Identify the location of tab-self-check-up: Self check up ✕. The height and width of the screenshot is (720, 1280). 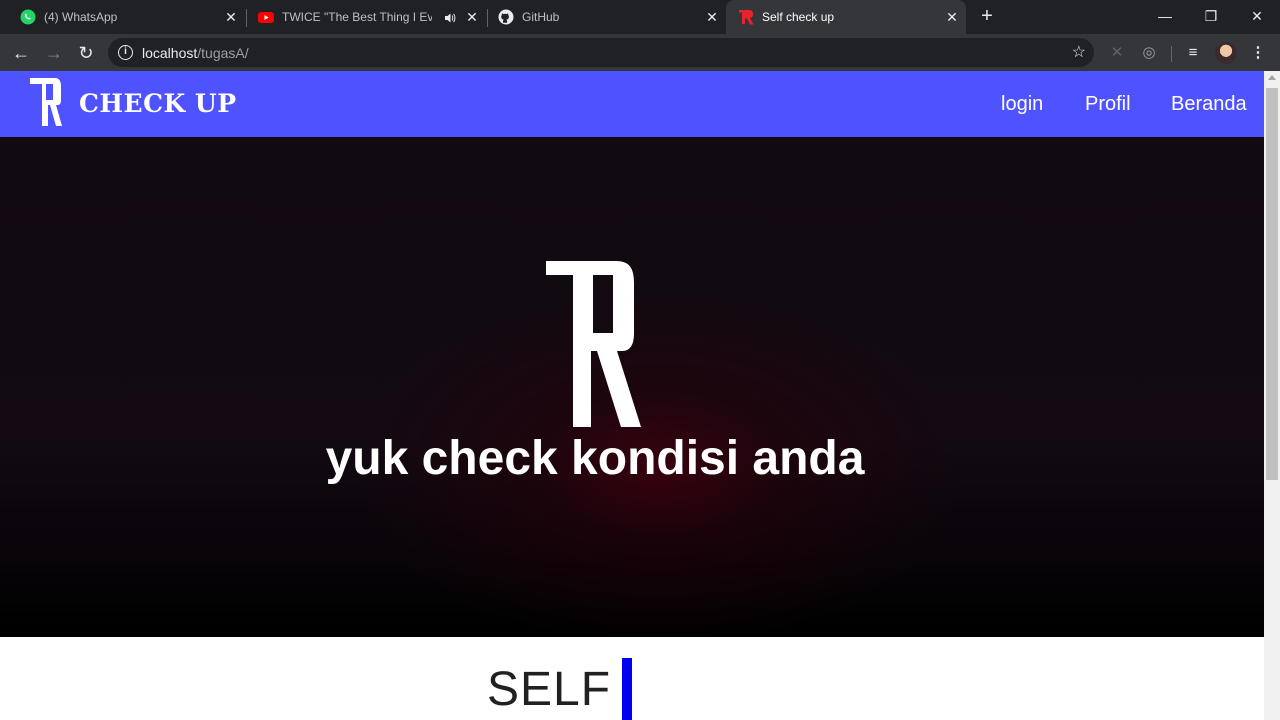
(846, 17).